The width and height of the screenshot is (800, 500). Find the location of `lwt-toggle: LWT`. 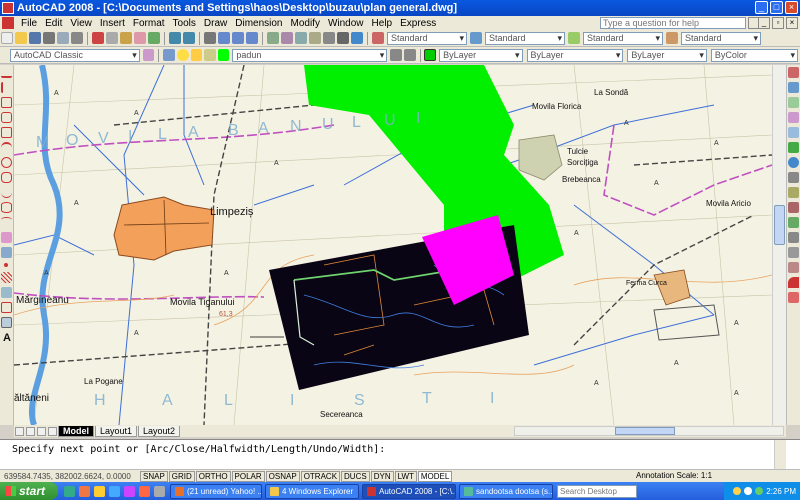

lwt-toggle: LWT is located at coordinates (405, 476).